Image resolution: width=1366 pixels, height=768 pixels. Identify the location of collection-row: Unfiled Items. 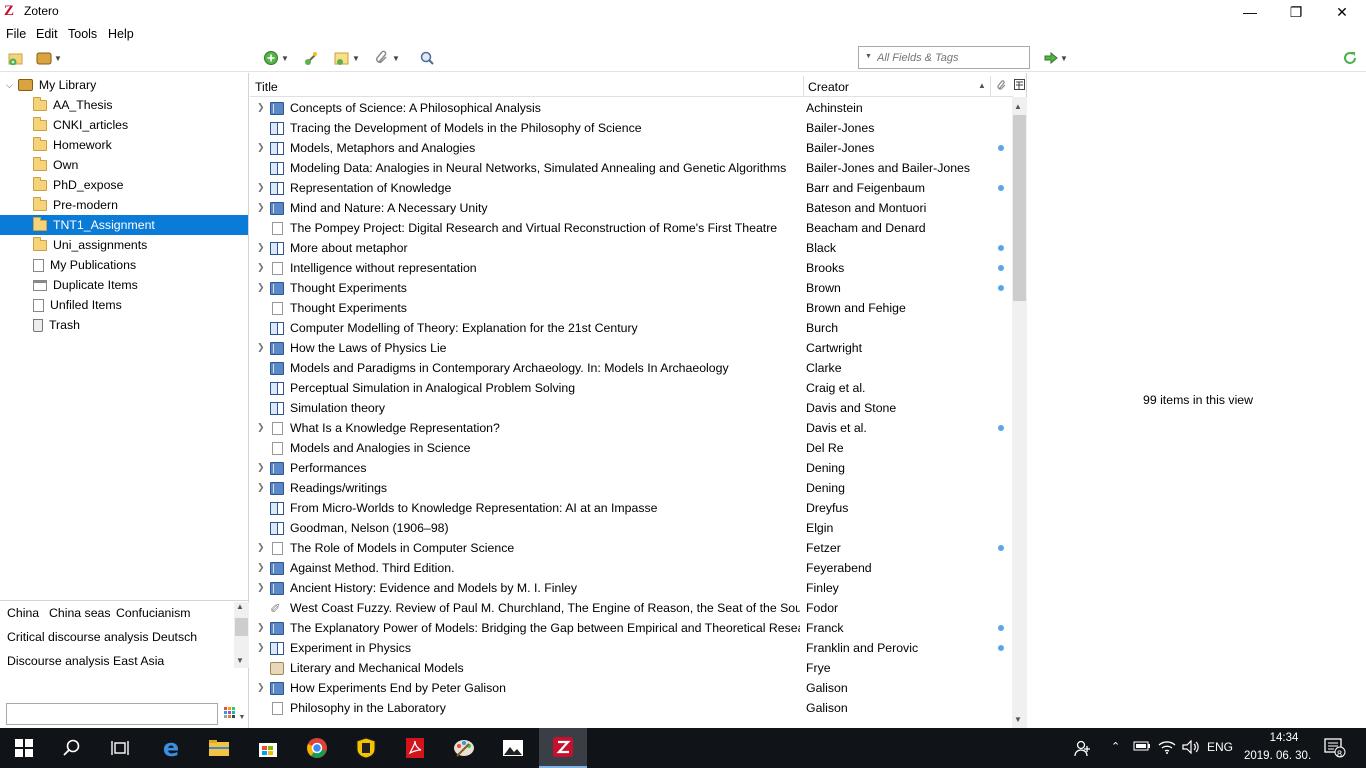
(124, 305).